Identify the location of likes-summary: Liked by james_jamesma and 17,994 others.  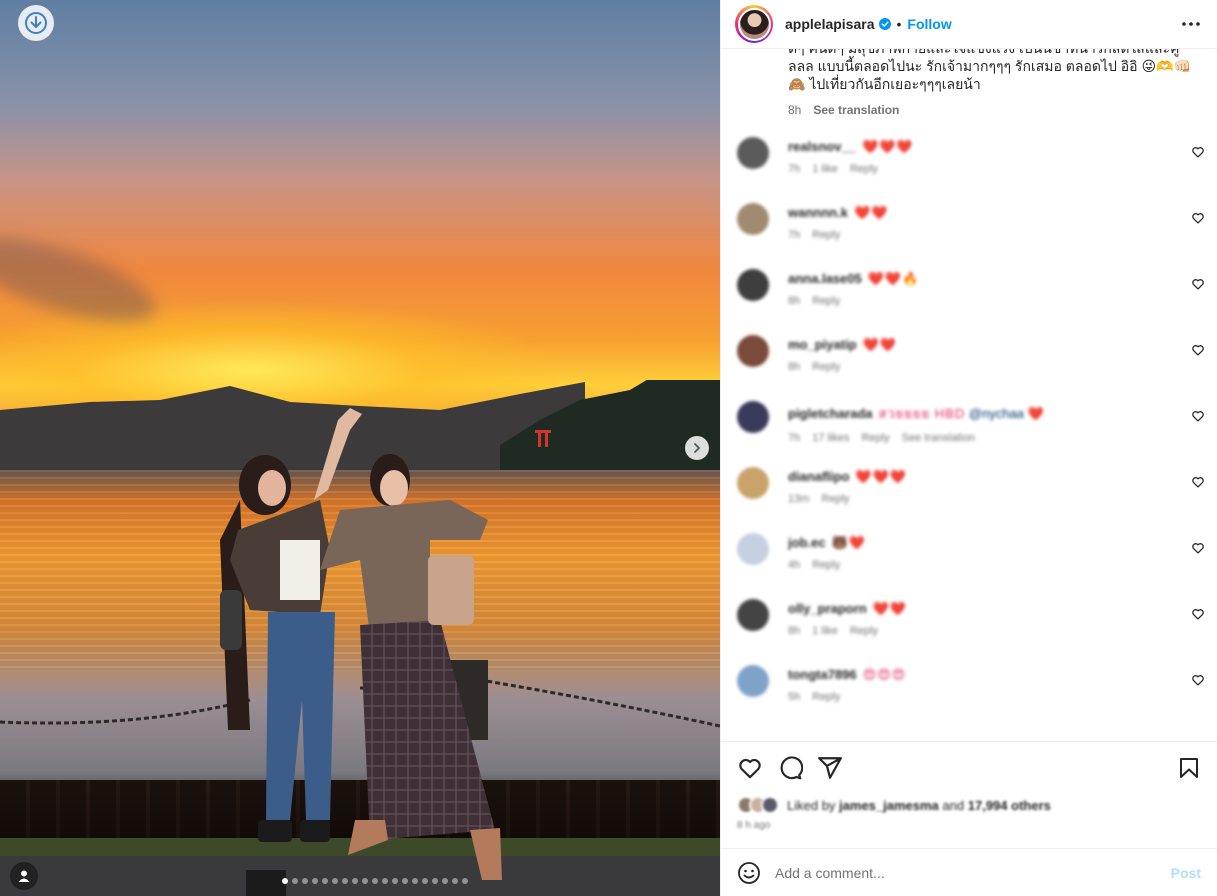
(969, 805).